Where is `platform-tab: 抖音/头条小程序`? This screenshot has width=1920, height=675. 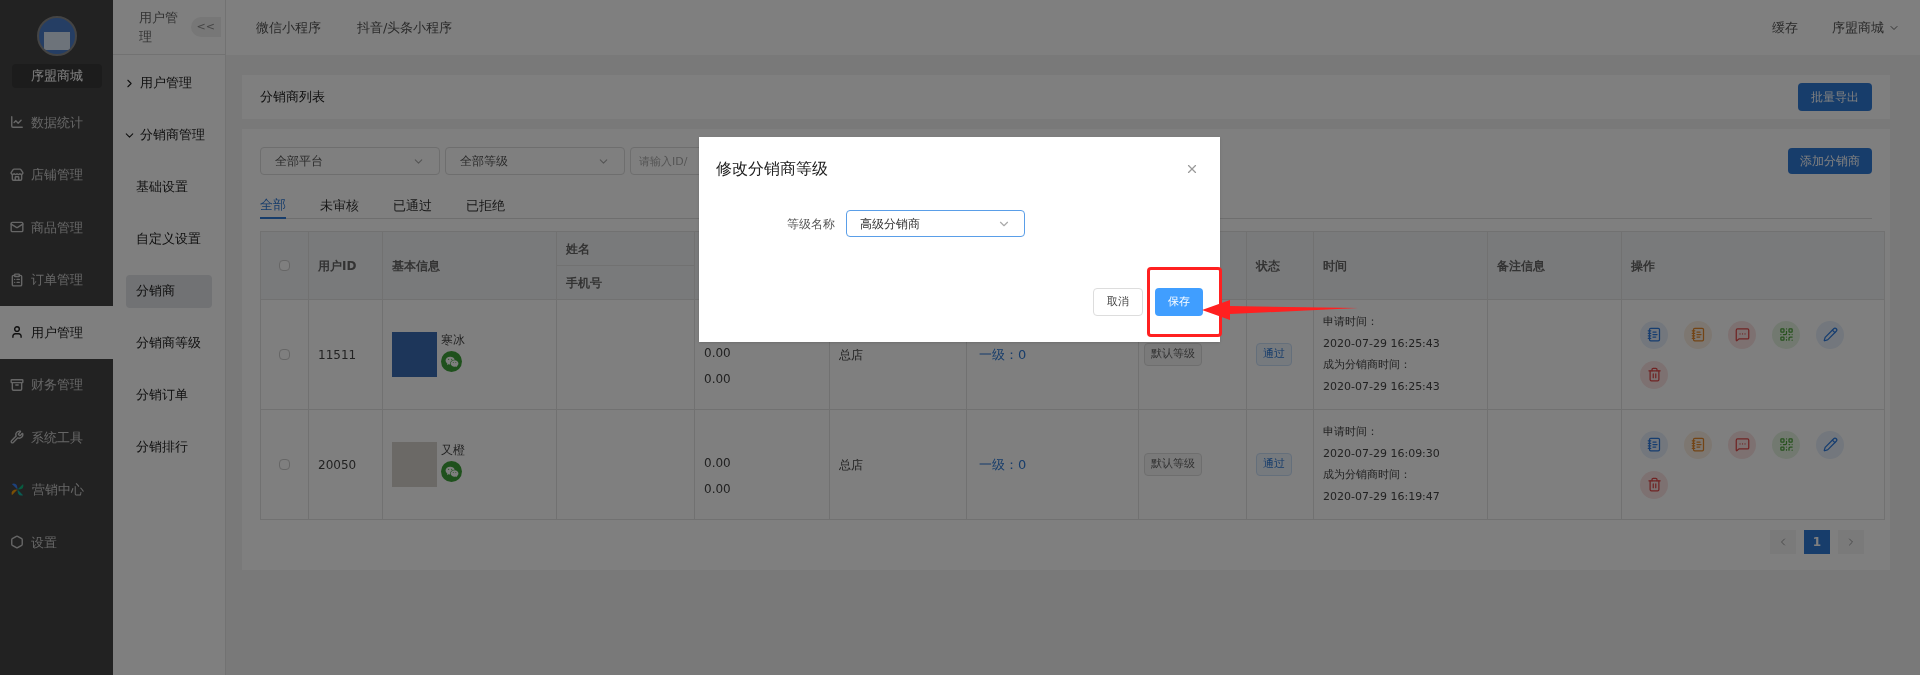
platform-tab: 抖音/头条小程序 is located at coordinates (405, 27).